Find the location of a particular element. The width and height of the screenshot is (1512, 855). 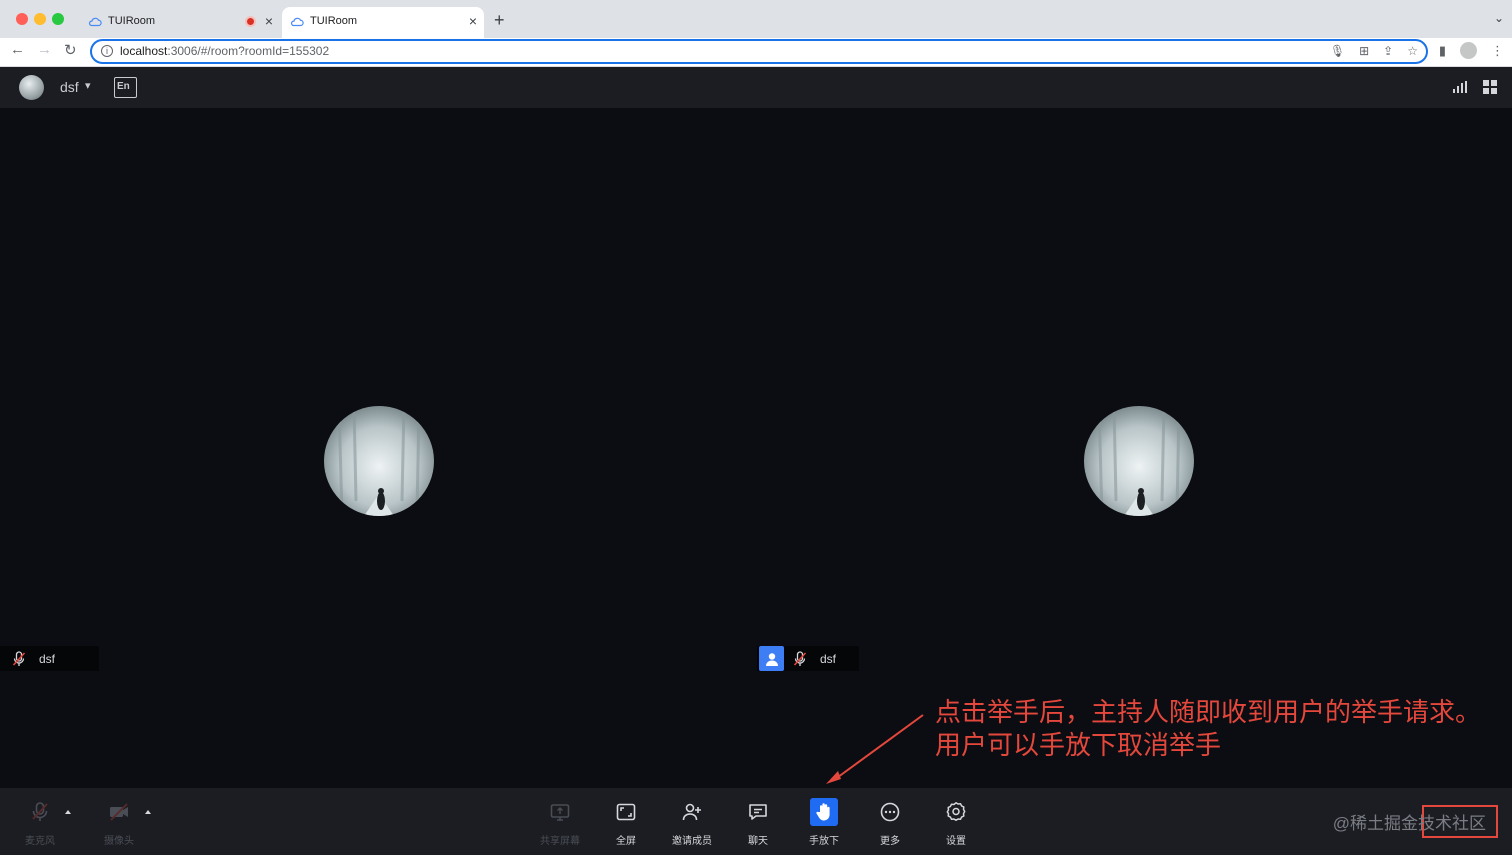

annotation-text: 点击举手后，主持人随即收到用户的举手请求。 用户可以手放下取消举手 is located at coordinates (1208, 729).